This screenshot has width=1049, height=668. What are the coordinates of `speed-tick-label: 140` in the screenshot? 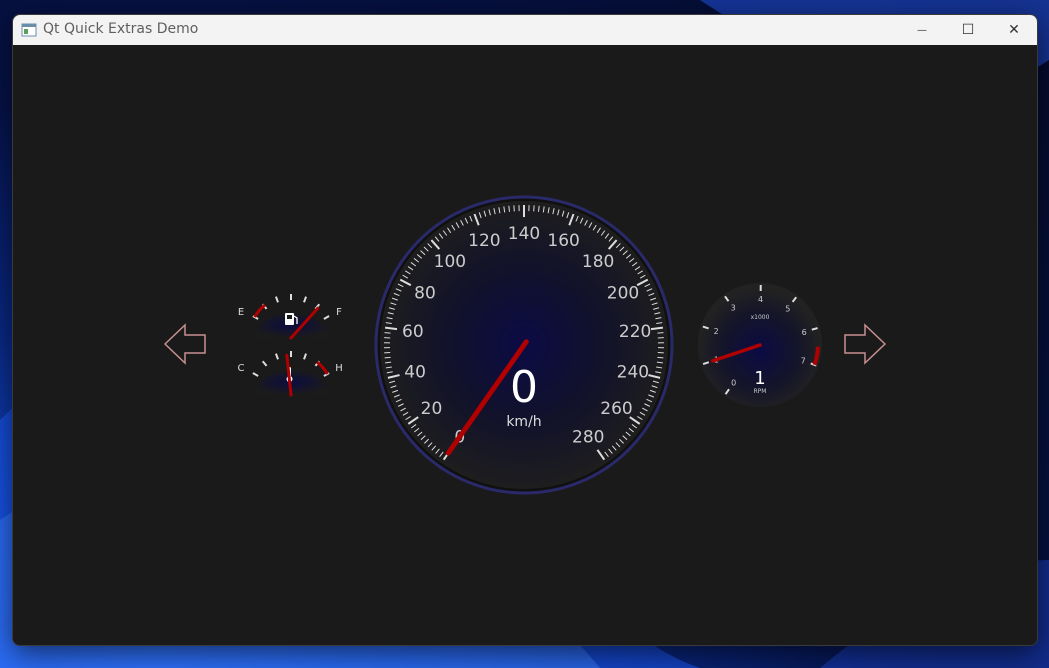 It's located at (524, 234).